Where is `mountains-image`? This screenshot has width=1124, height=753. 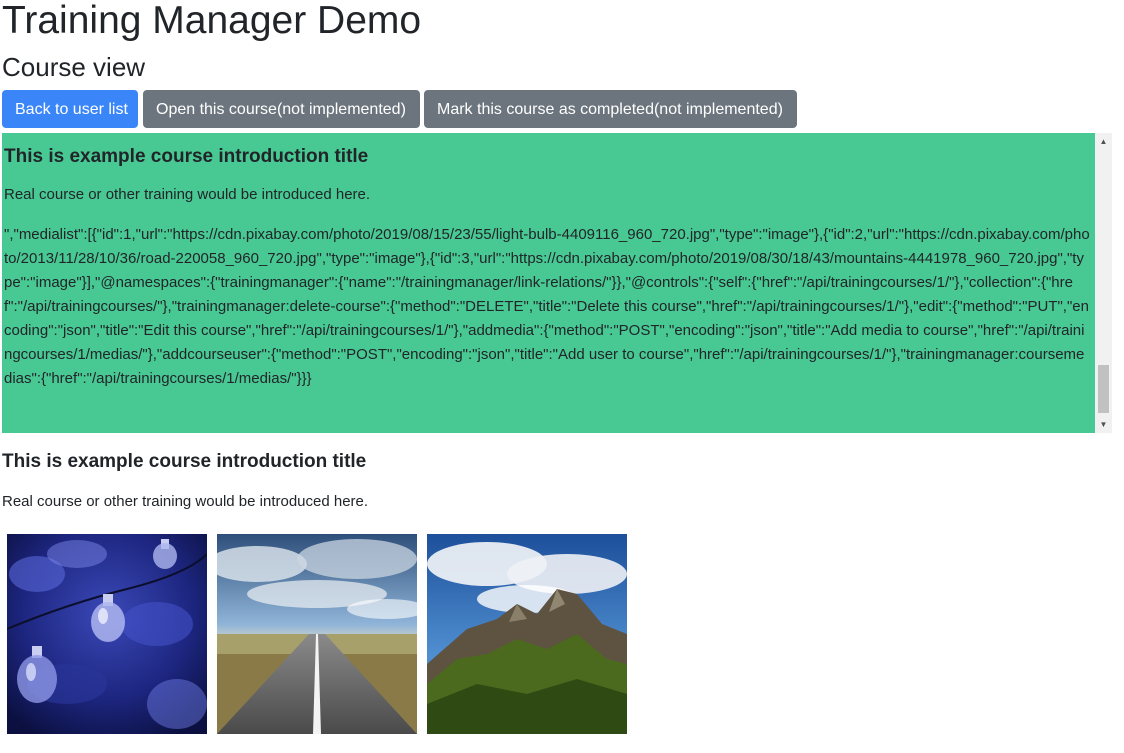 mountains-image is located at coordinates (527, 634).